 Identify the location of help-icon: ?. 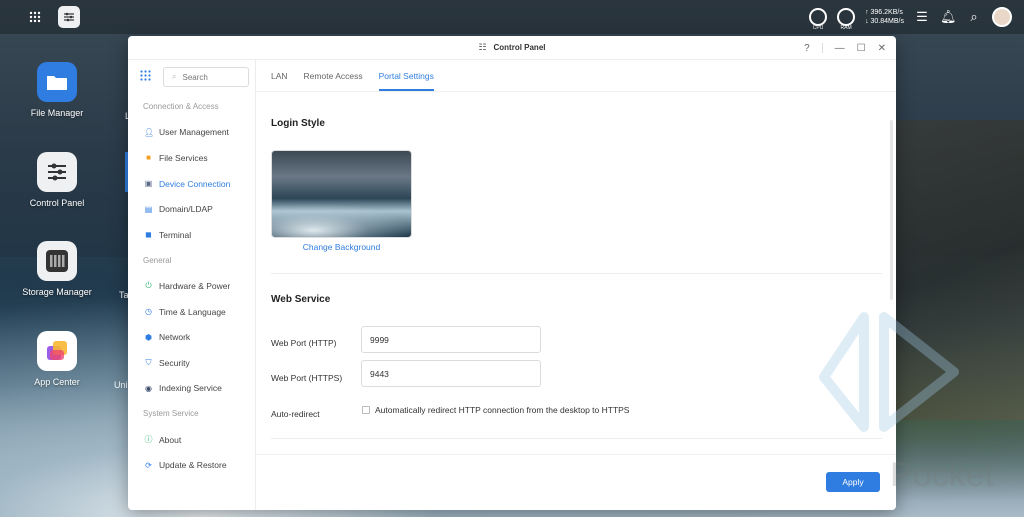
(807, 48).